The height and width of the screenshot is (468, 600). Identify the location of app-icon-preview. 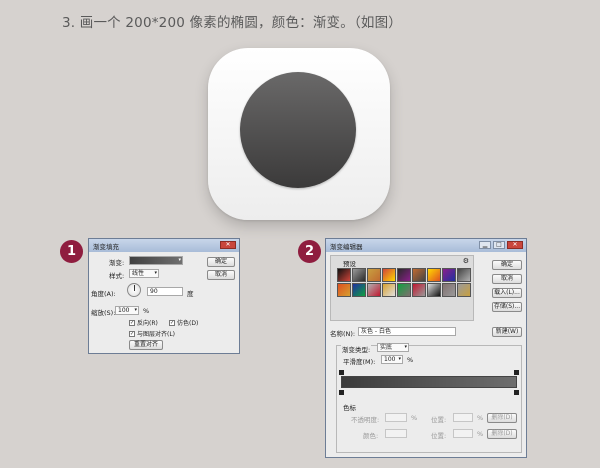
(299, 134).